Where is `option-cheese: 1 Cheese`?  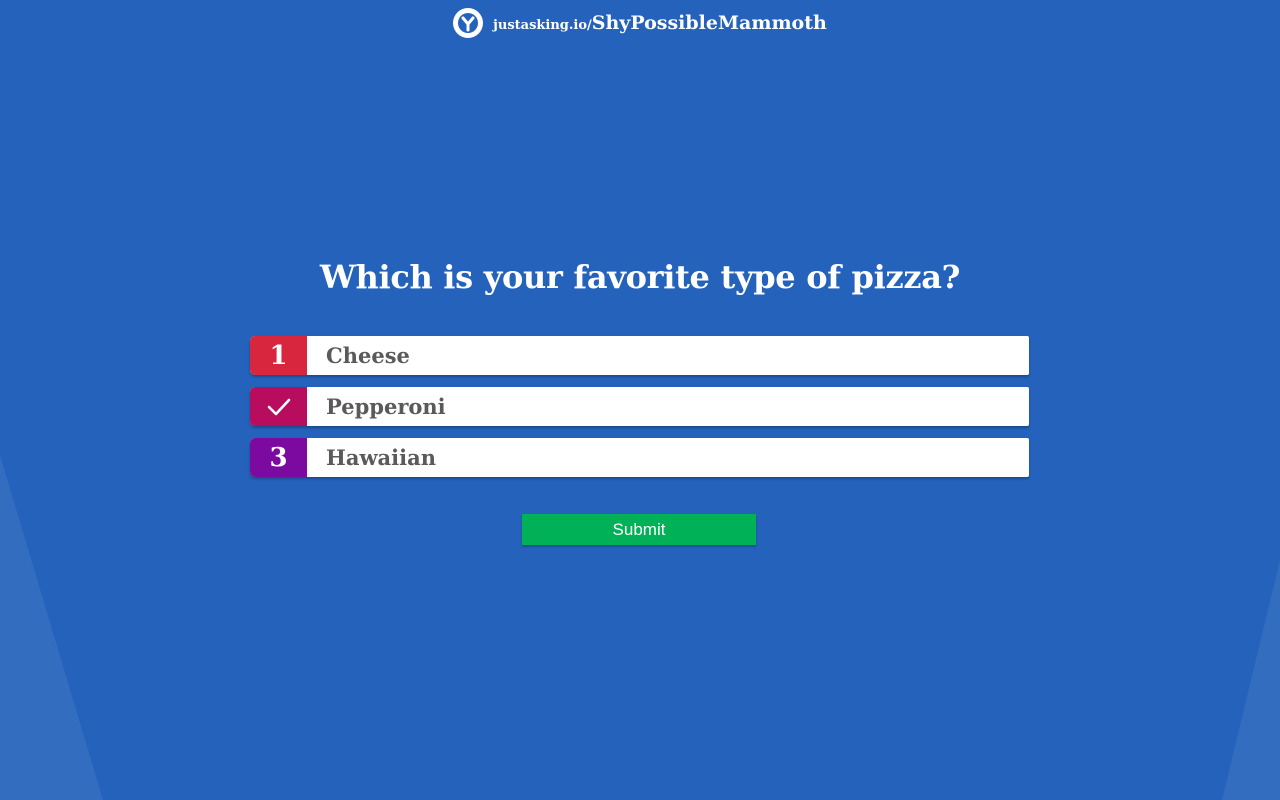 option-cheese: 1 Cheese is located at coordinates (639, 355).